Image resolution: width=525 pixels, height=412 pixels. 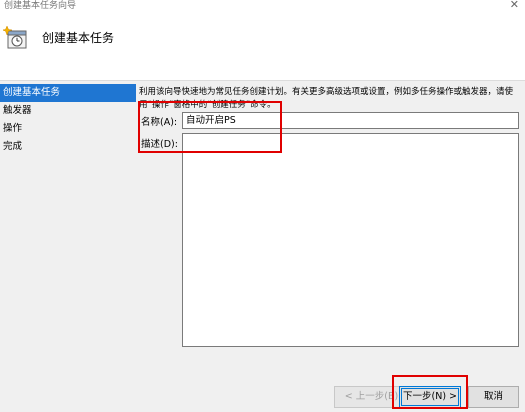 I want to click on cancel-button: 取消, so click(x=493, y=397).